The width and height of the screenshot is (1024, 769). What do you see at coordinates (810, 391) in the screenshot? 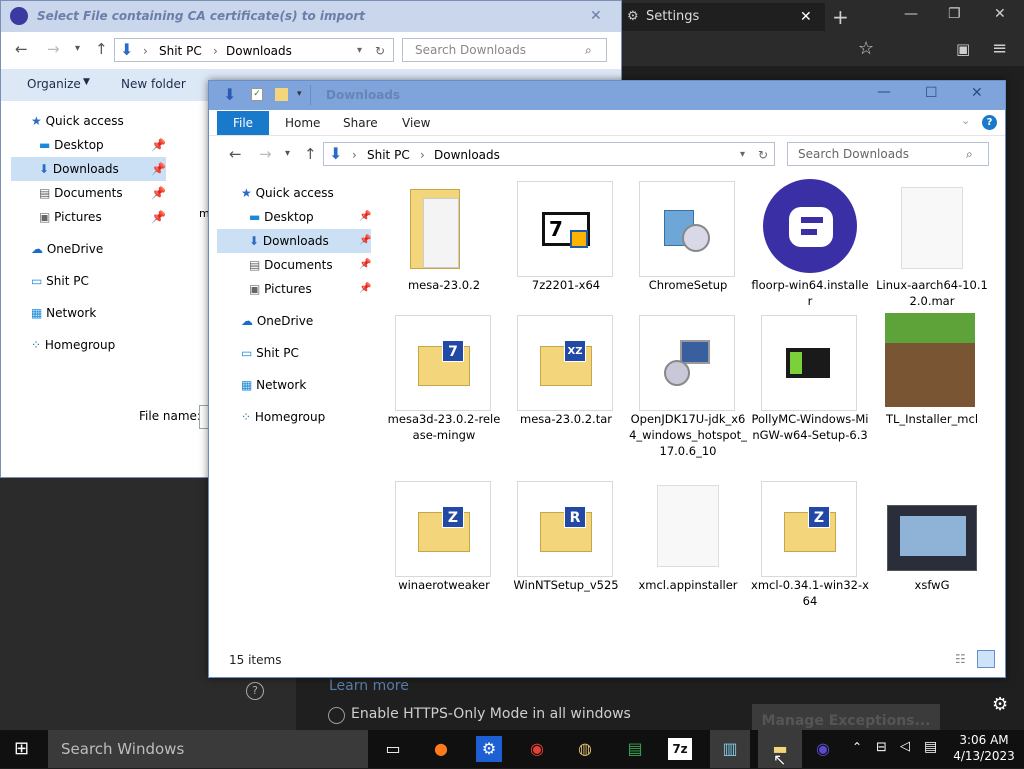
I see `file-item: PollyMC-Windows-MinGW-w64-Setup-6.3` at bounding box center [810, 391].